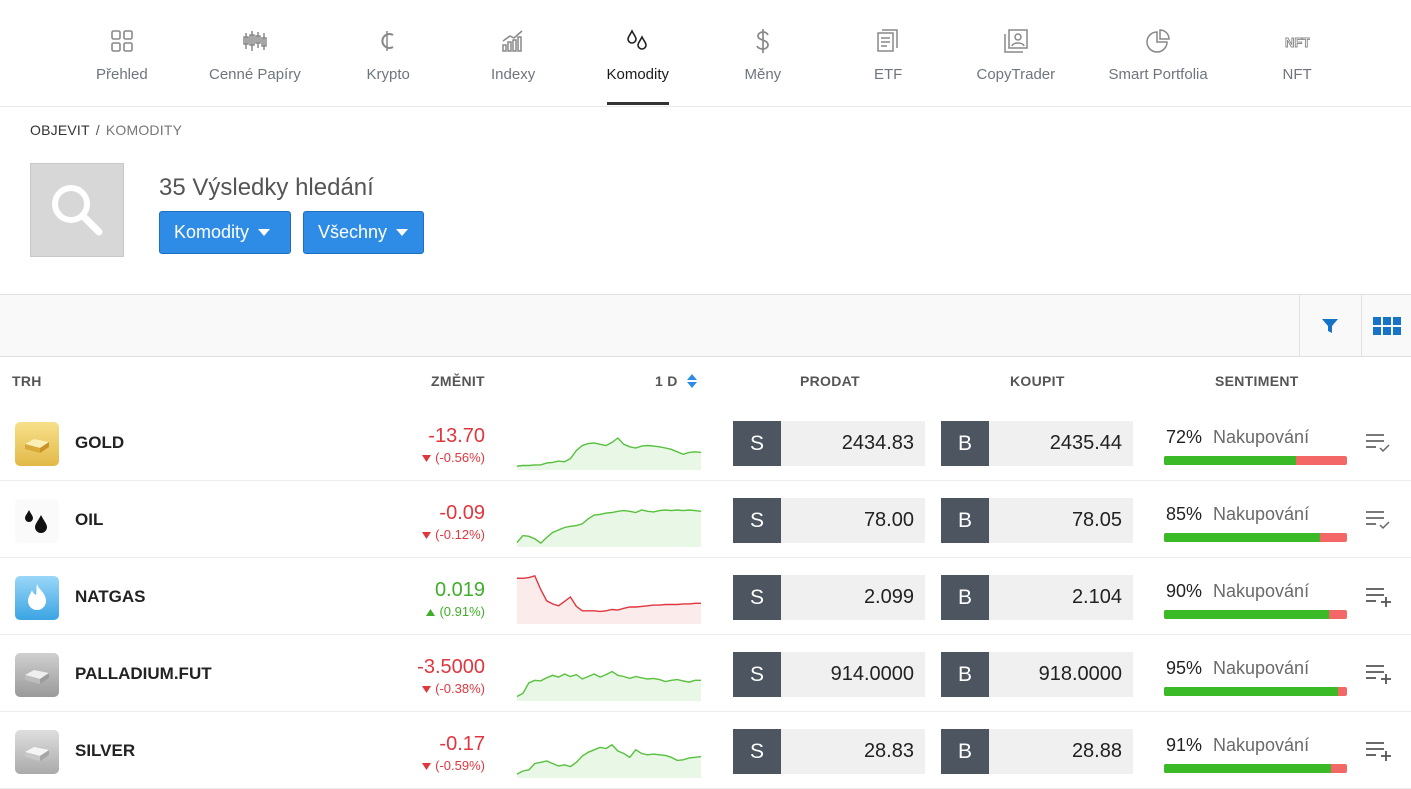 The image size is (1411, 789). I want to click on nav-item-cenné-papíry: Cenné Papíry, so click(255, 53).